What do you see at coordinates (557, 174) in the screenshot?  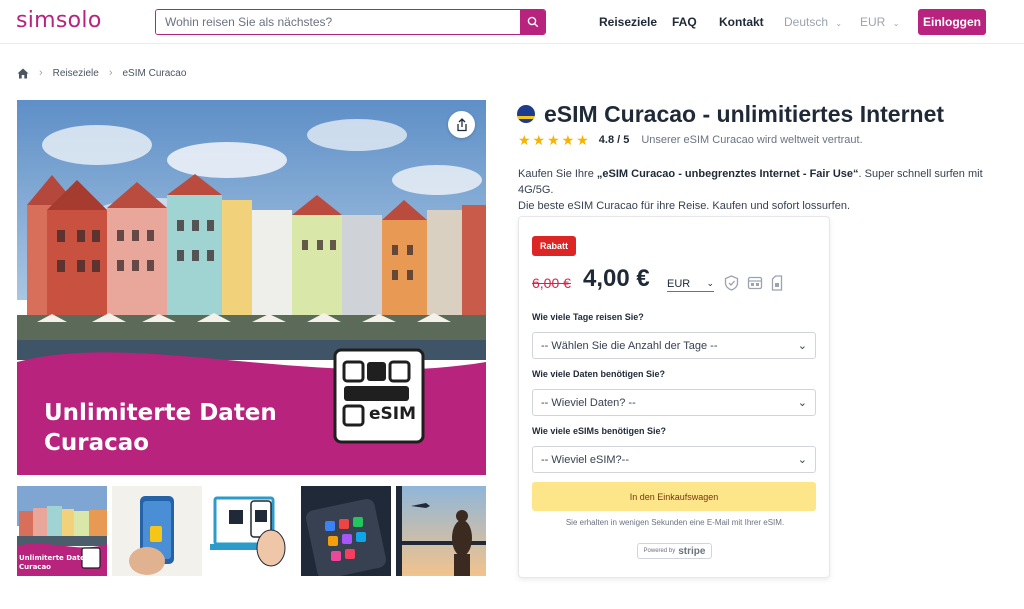 I see `desc-prefix: Kaufen Sie Ihre` at bounding box center [557, 174].